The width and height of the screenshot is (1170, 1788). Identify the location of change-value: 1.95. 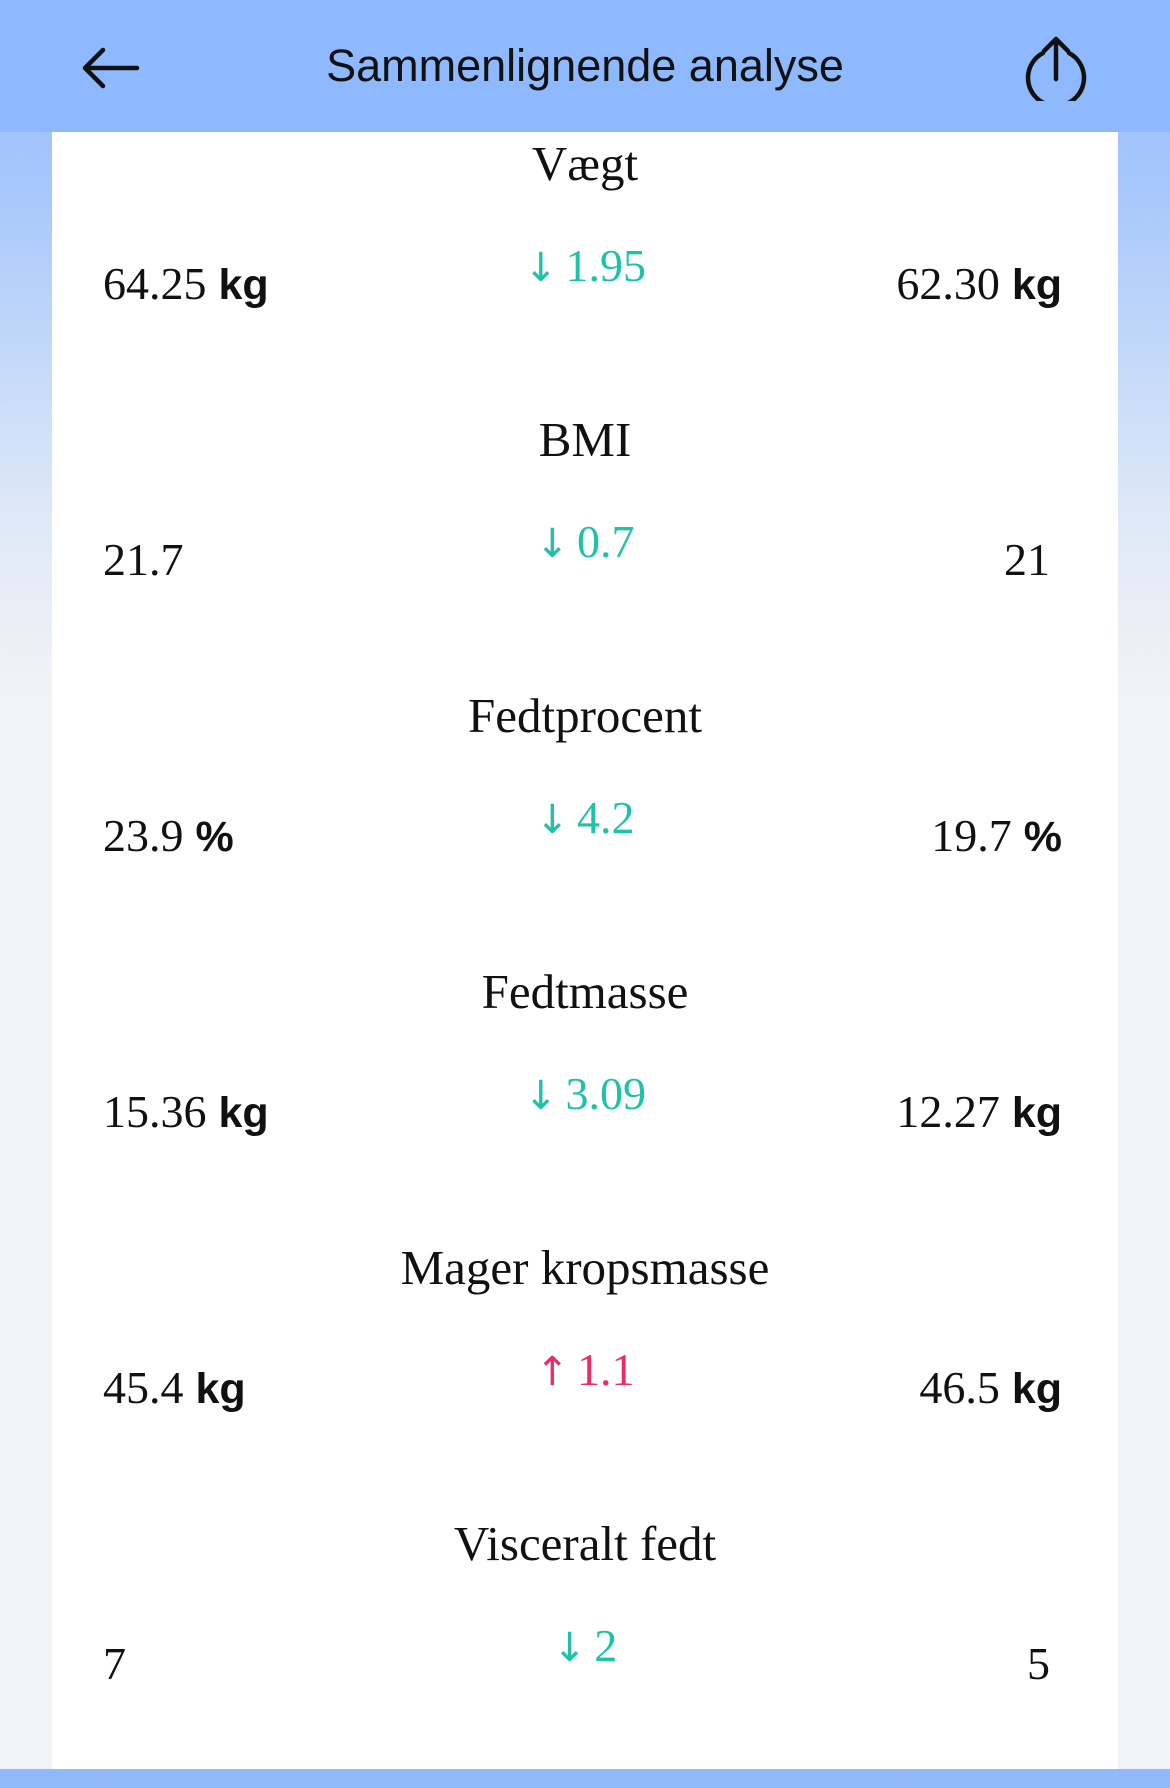
(606, 265).